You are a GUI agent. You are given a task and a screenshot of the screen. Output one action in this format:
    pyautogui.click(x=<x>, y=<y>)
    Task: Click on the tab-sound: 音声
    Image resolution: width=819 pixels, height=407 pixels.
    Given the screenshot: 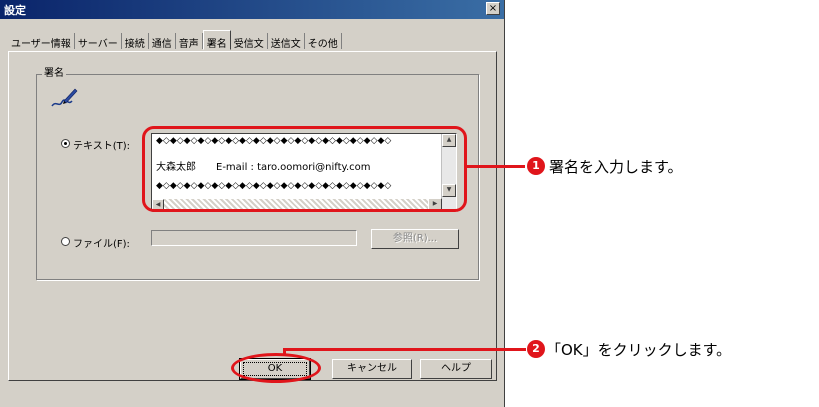 What is the action you would take?
    pyautogui.click(x=189, y=41)
    